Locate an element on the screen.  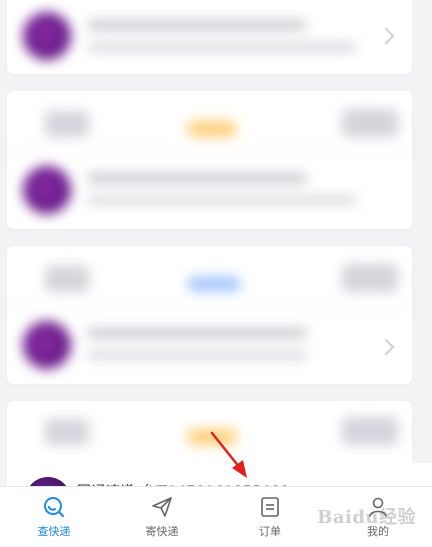
watermark-logo: Baidu经验 is located at coordinates (366, 517).